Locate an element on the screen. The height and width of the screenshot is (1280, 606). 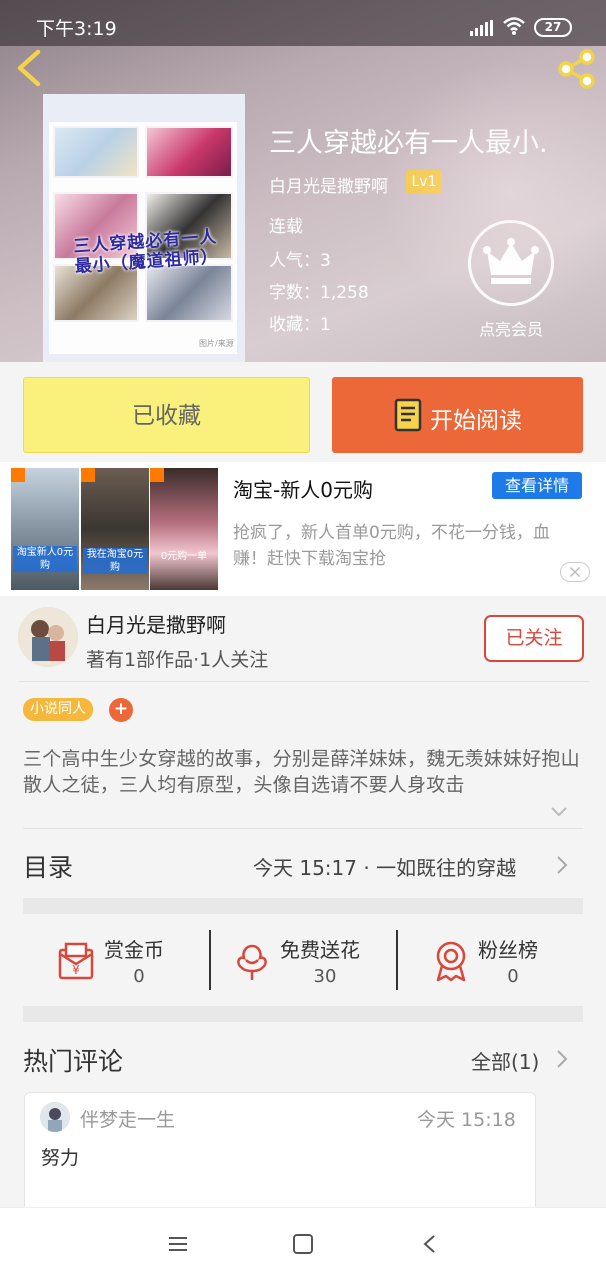
book-author: 白月光是撒野啊 is located at coordinates (328, 184).